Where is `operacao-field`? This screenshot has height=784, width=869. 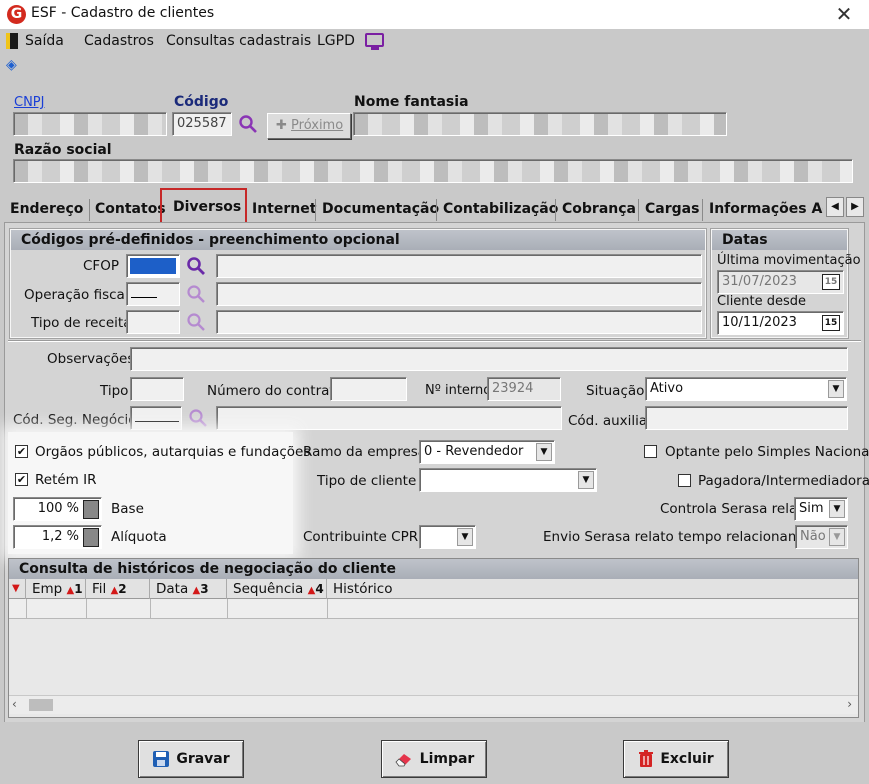
operacao-field is located at coordinates (153, 294).